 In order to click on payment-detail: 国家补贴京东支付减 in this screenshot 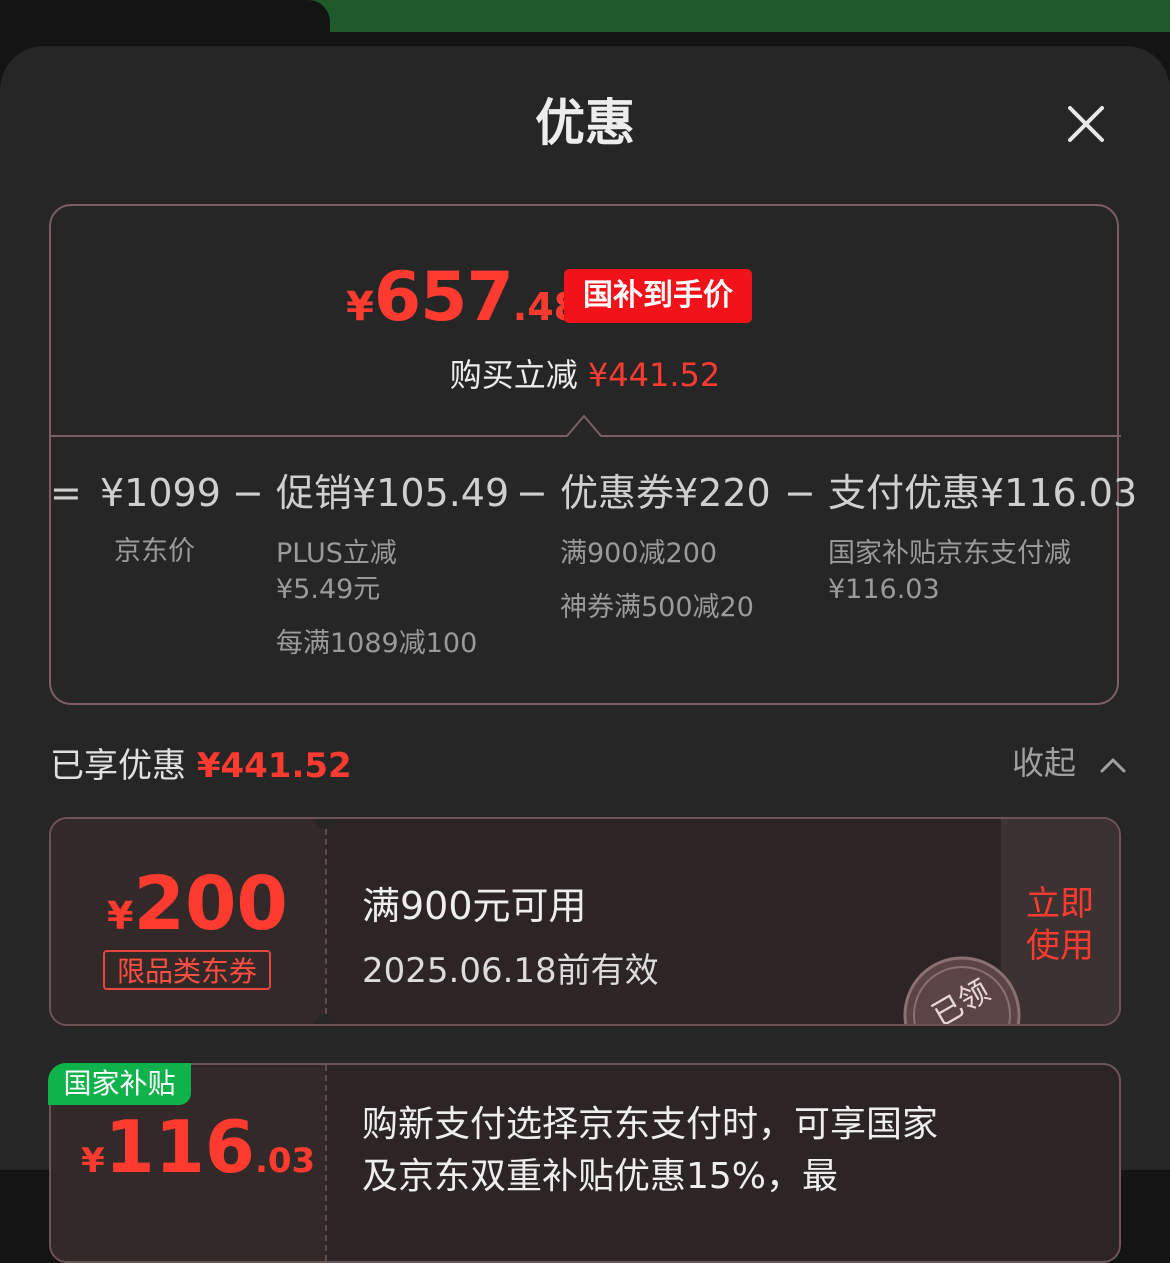, I will do `click(949, 553)`.